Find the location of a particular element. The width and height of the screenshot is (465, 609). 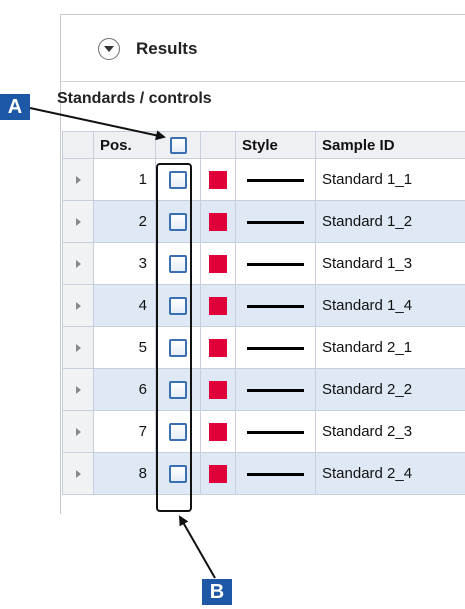

callout-b-arrow is located at coordinates (197, 547).